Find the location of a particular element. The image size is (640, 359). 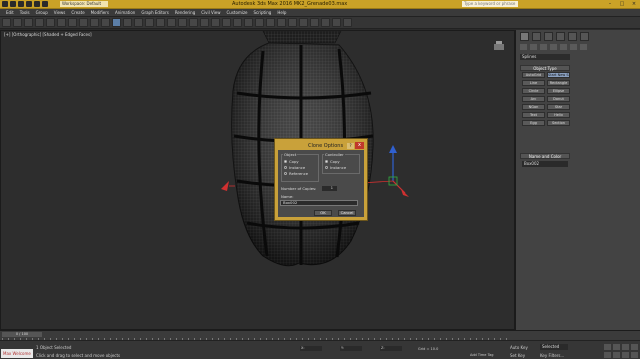

render-production-icon is located at coordinates (347, 22).